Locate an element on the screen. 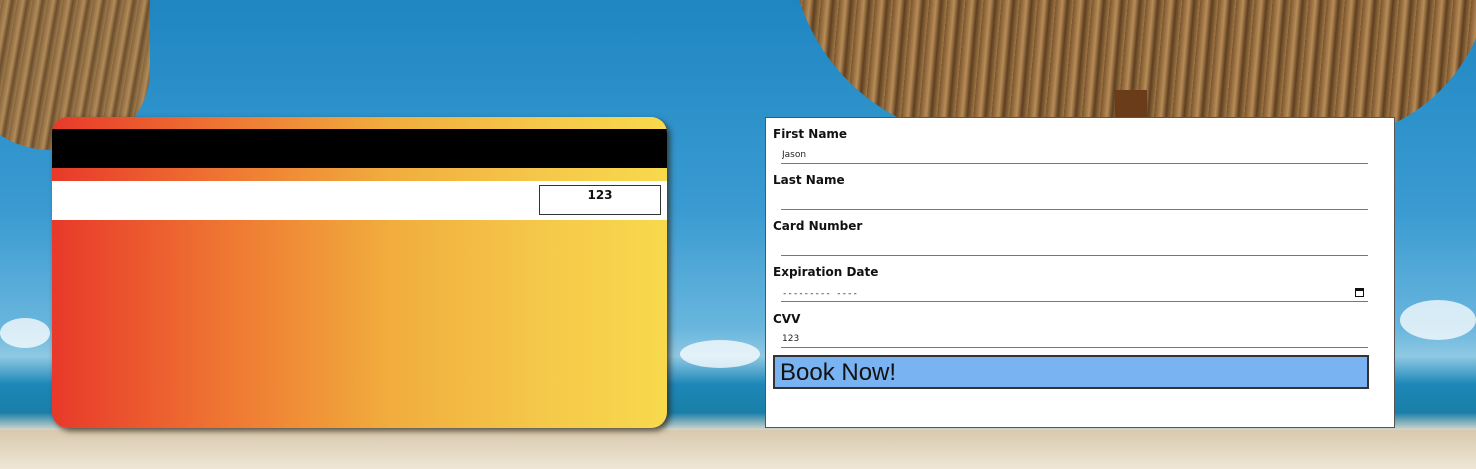 The image size is (1476, 469). book-now-button: Book Now! is located at coordinates (1071, 372).